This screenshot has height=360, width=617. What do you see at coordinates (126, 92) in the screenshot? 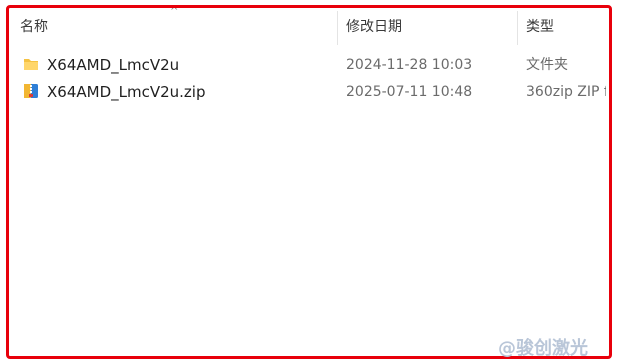
I see `file-name: X64AMD_LmcV2u.zip` at bounding box center [126, 92].